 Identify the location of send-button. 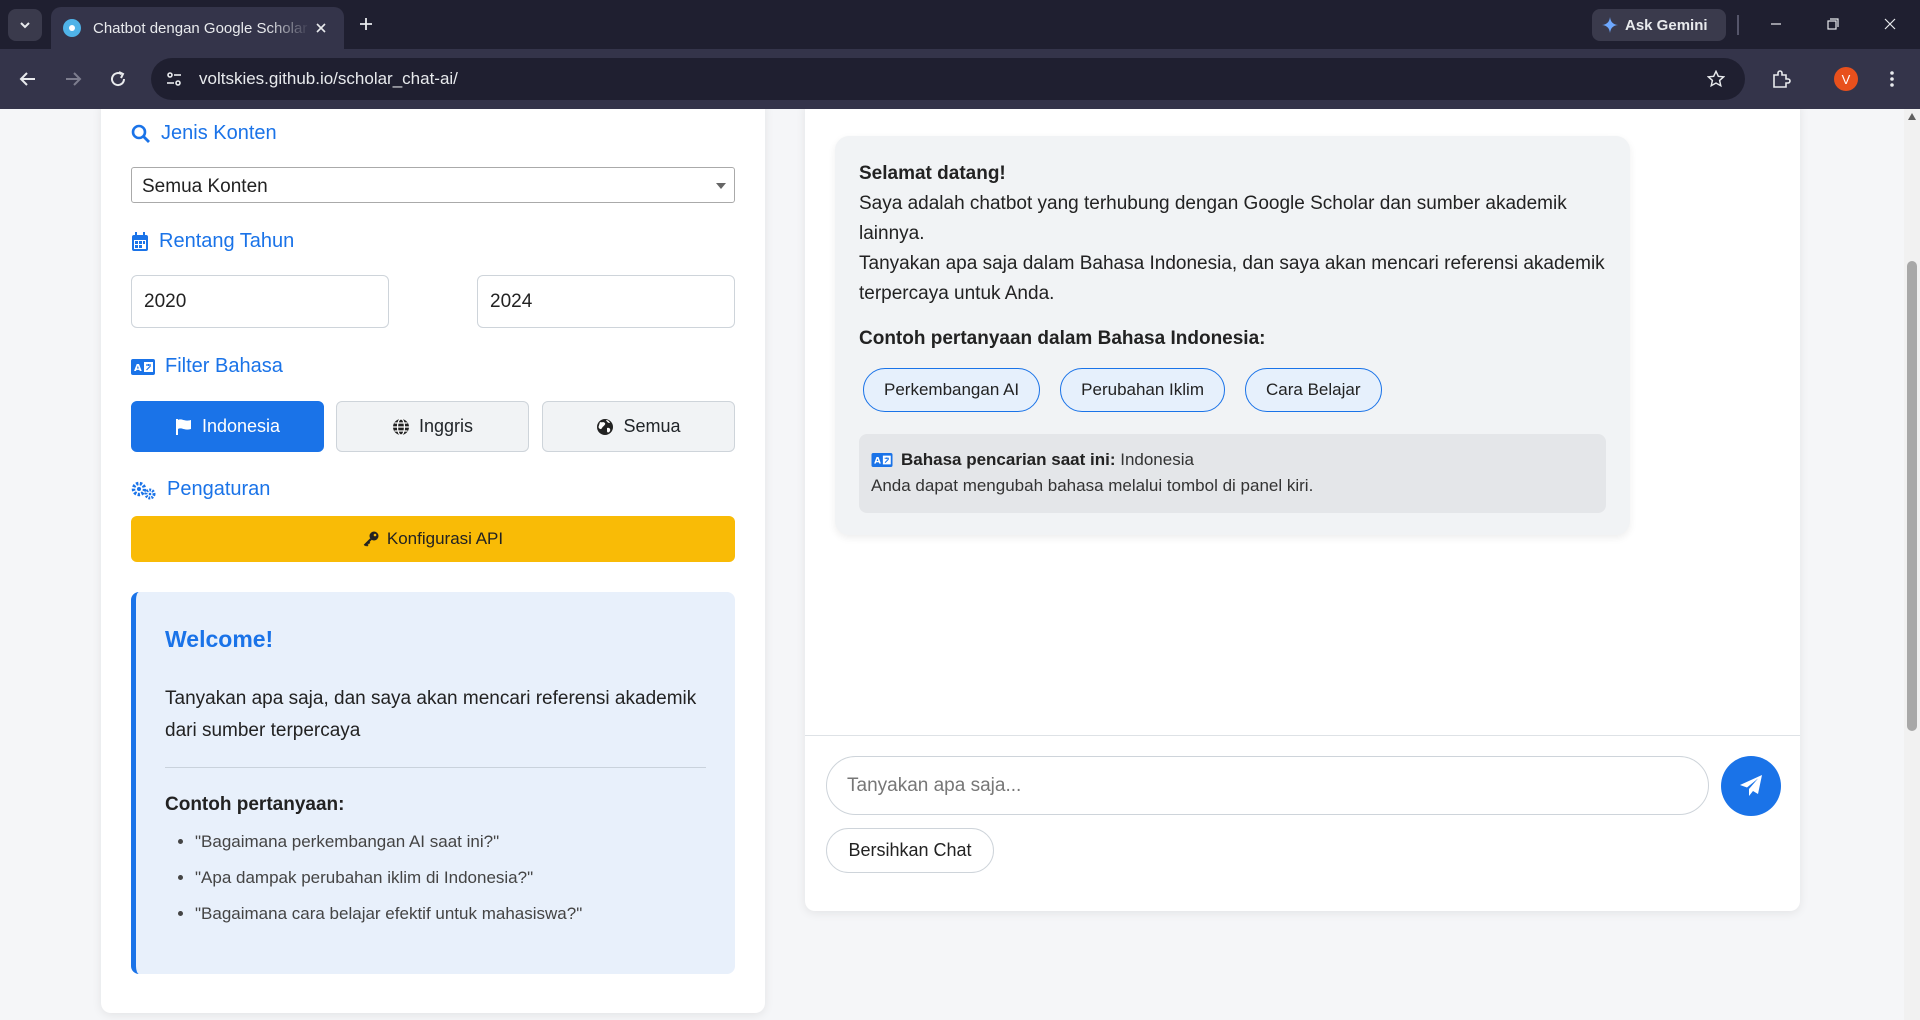
(1751, 786).